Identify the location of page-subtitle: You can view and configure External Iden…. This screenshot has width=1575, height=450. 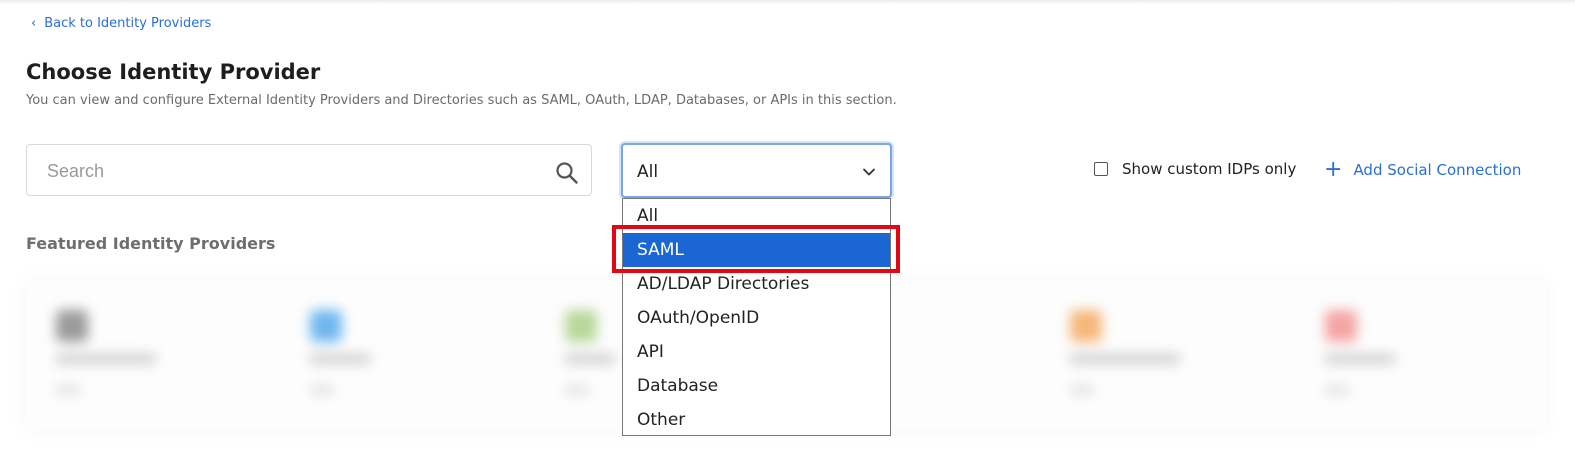
(461, 100).